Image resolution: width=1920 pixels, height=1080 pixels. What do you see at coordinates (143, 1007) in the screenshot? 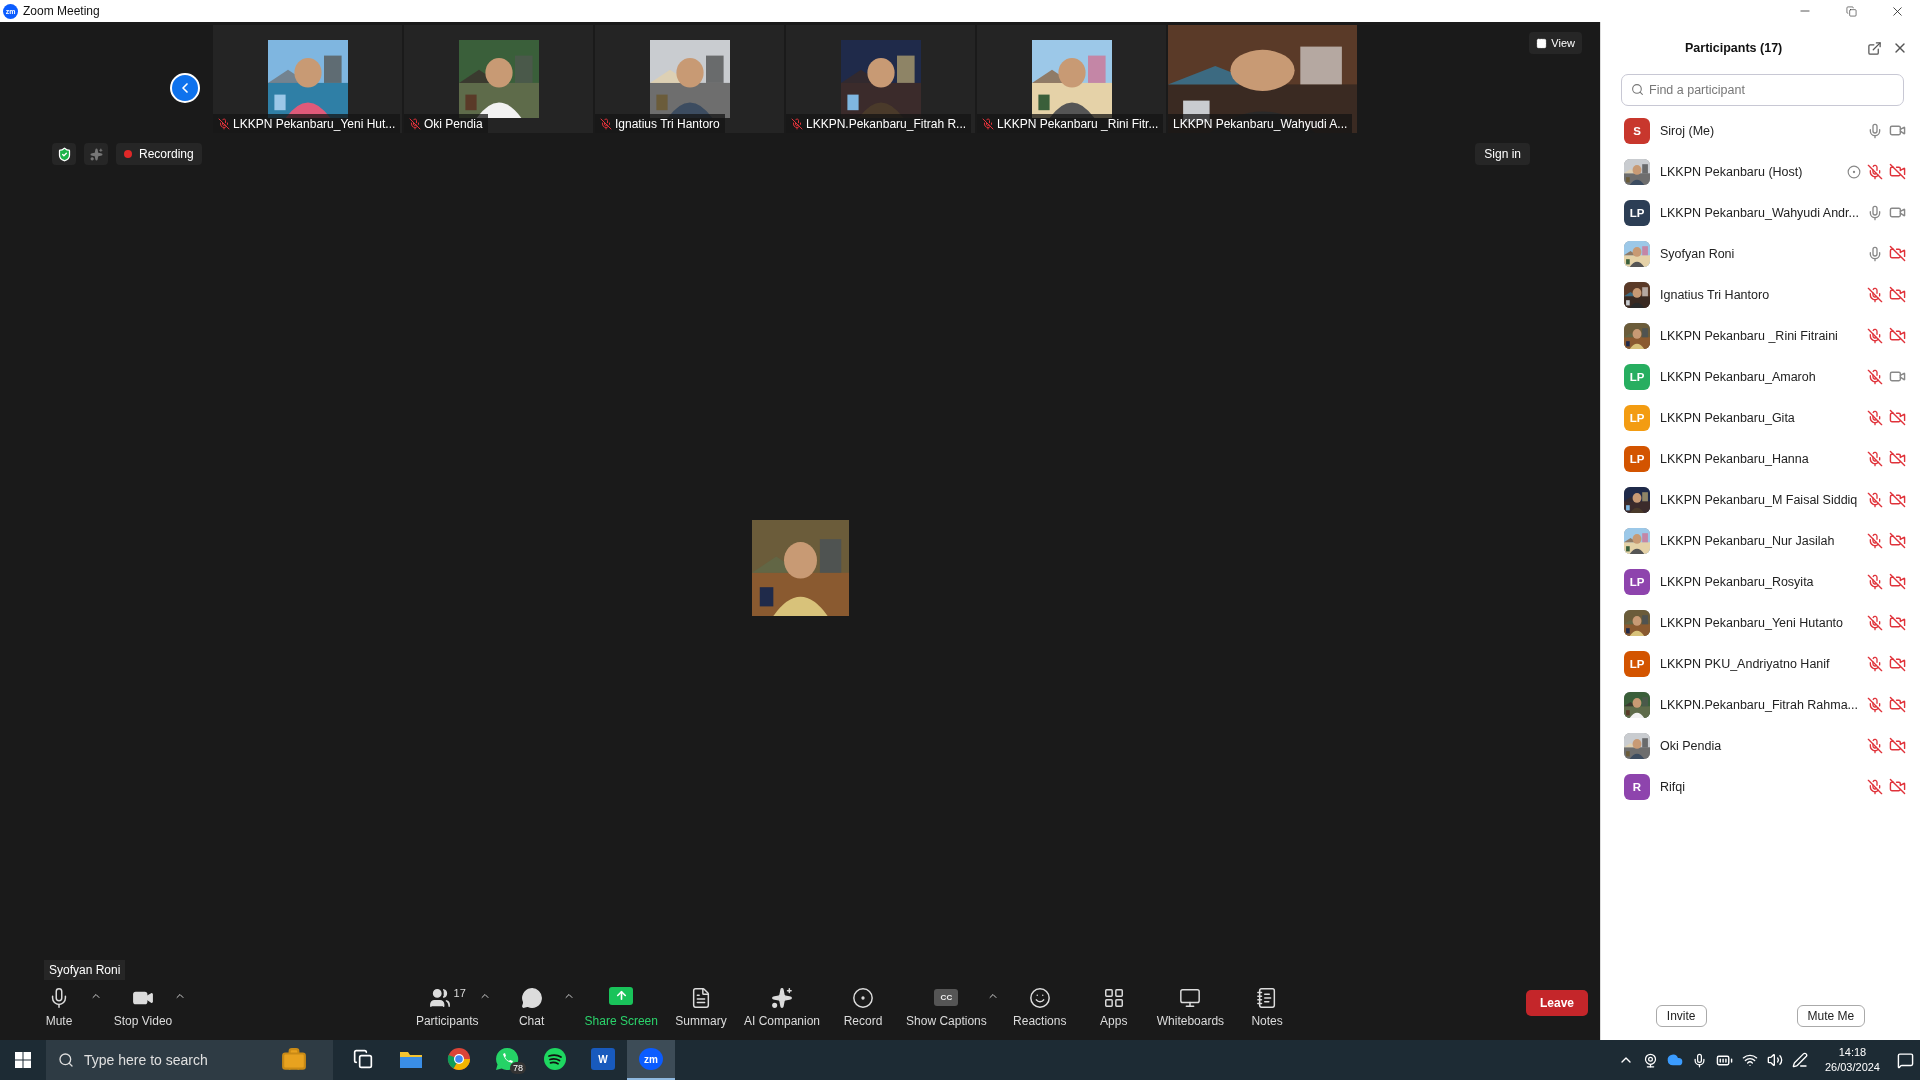
I see `toolbar-button: Stop Video` at bounding box center [143, 1007].